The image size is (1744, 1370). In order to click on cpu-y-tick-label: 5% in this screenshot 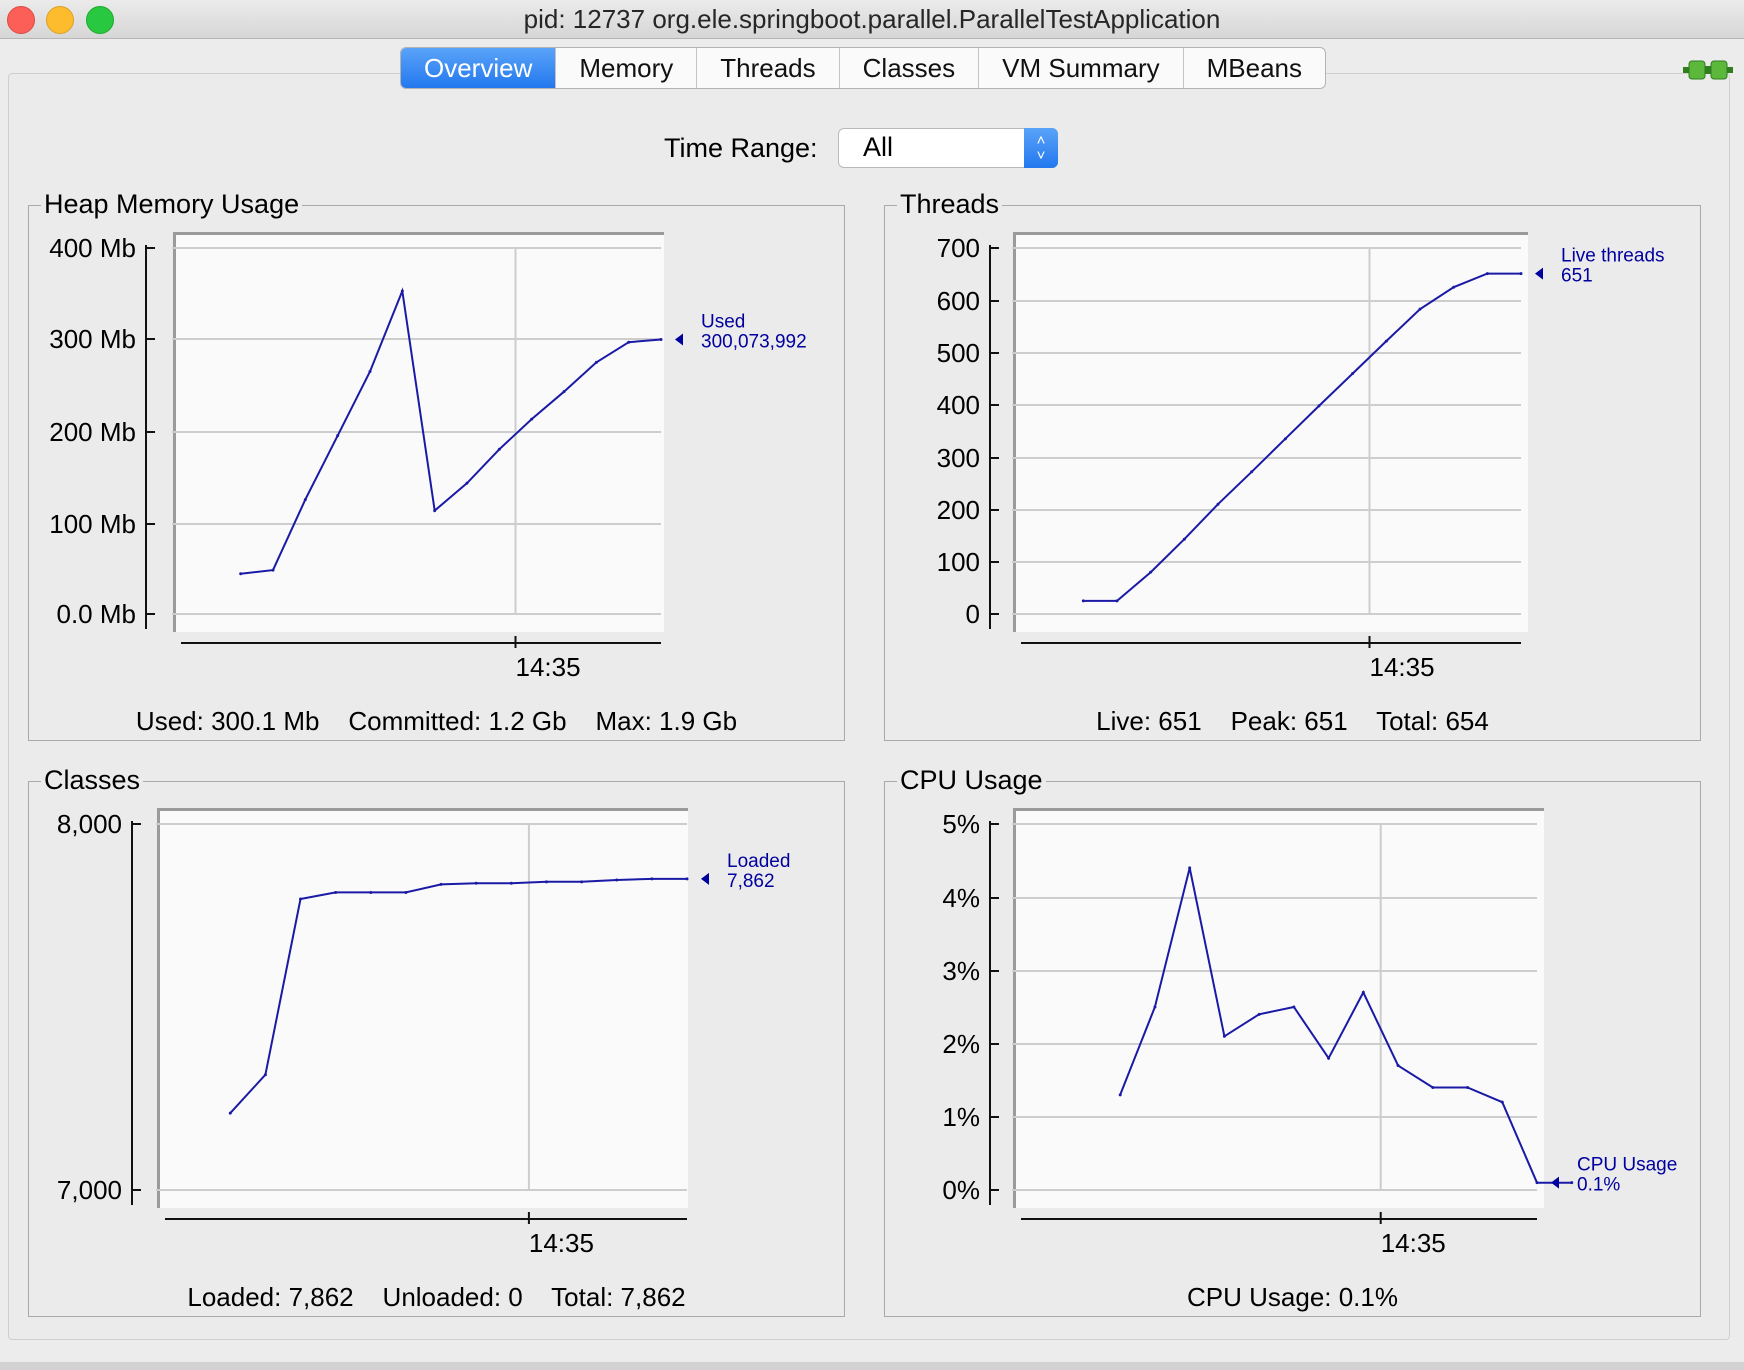, I will do `click(961, 824)`.